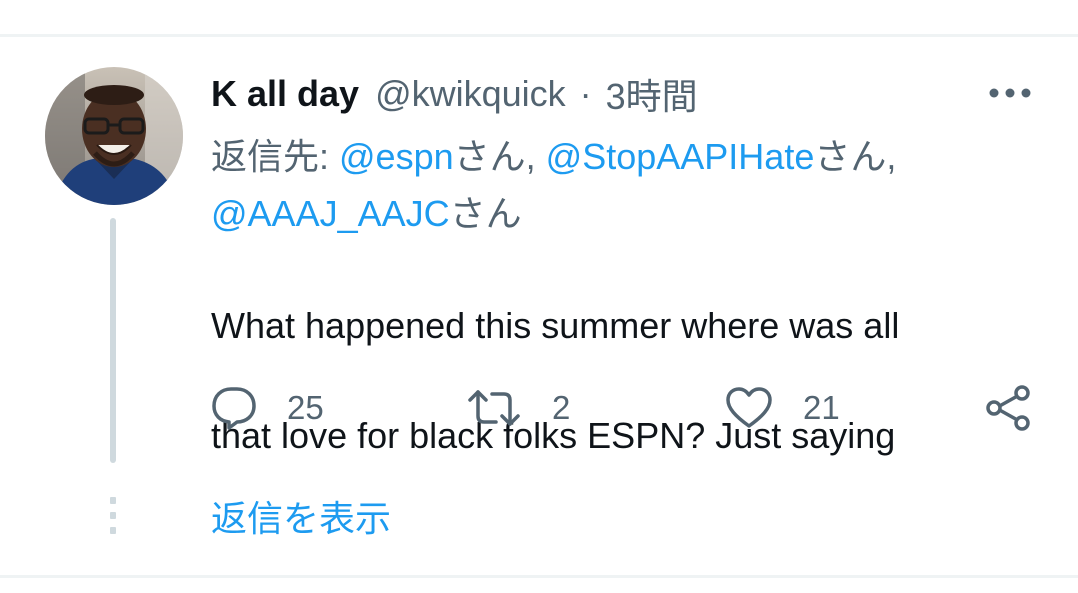 Image resolution: width=1078 pixels, height=593 pixels. I want to click on top-divider, so click(539, 35).